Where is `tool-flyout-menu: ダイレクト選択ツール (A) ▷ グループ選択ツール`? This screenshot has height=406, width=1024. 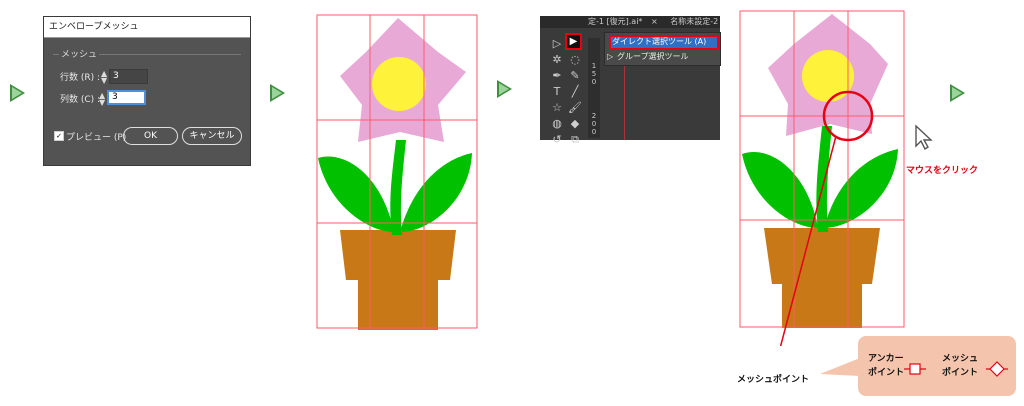 tool-flyout-menu: ダイレクト選択ツール (A) ▷ グループ選択ツール is located at coordinates (662, 49).